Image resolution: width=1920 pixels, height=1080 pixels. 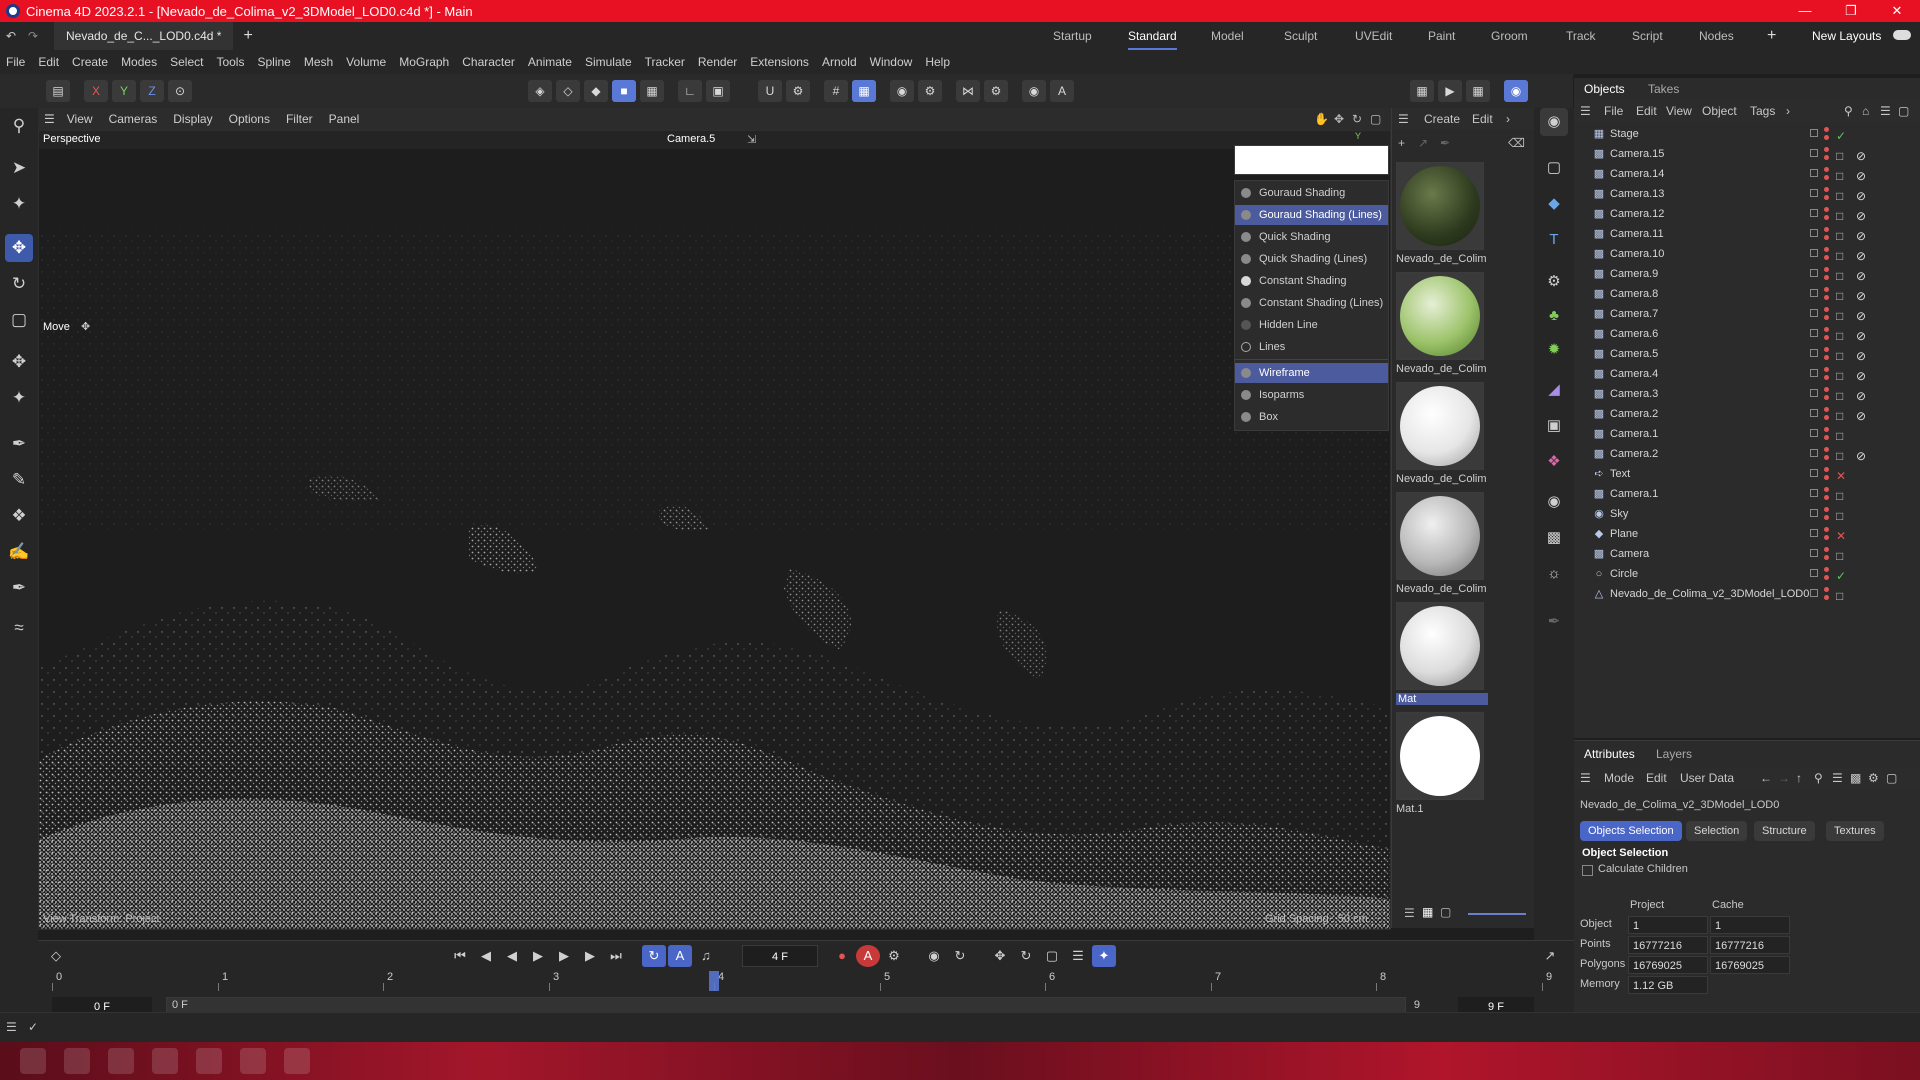 I want to click on model-mode-icon: ■, so click(x=624, y=91).